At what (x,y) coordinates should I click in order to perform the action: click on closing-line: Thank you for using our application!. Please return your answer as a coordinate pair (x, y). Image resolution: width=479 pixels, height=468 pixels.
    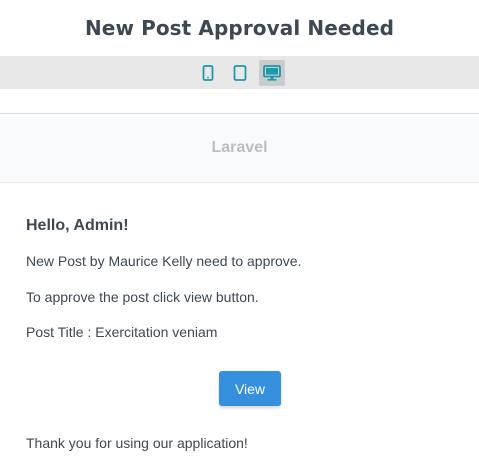
    Looking at the image, I should click on (137, 443).